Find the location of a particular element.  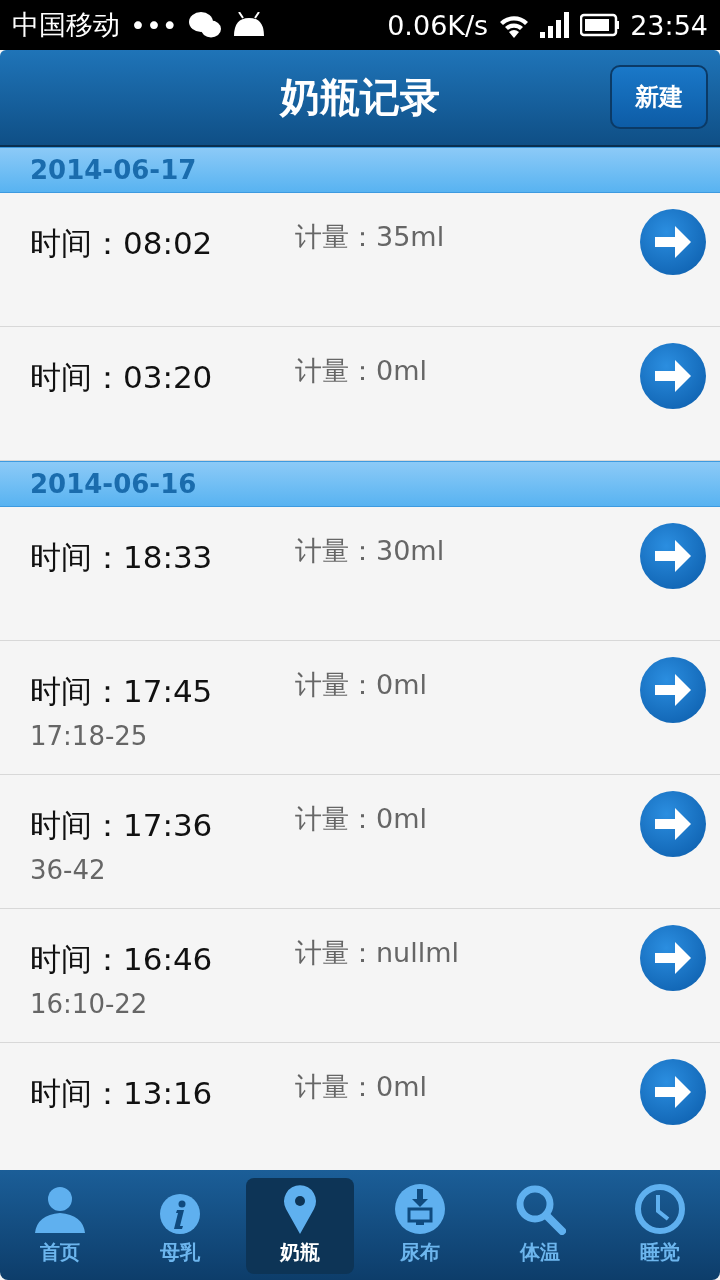

page-title: 奶瓶记录 is located at coordinates (360, 97).